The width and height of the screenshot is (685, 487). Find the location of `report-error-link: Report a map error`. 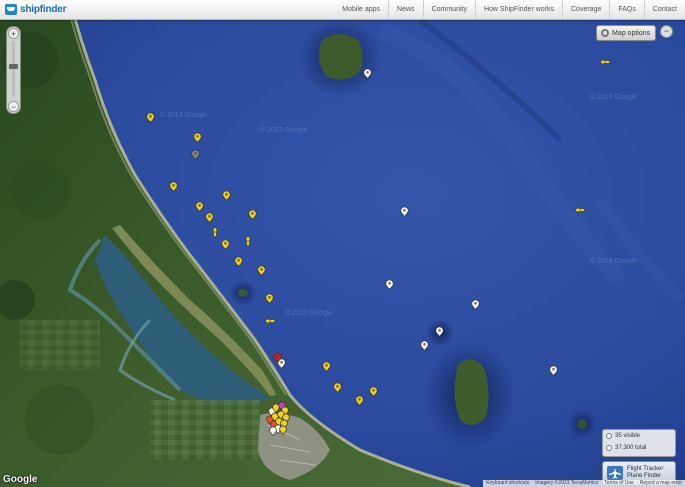

report-error-link: Report a map error is located at coordinates (661, 483).